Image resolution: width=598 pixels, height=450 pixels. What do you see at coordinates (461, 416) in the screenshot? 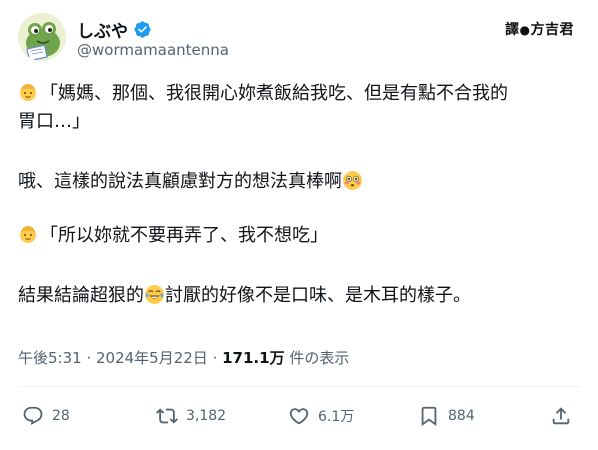
I see `bookmark-count: 884` at bounding box center [461, 416].